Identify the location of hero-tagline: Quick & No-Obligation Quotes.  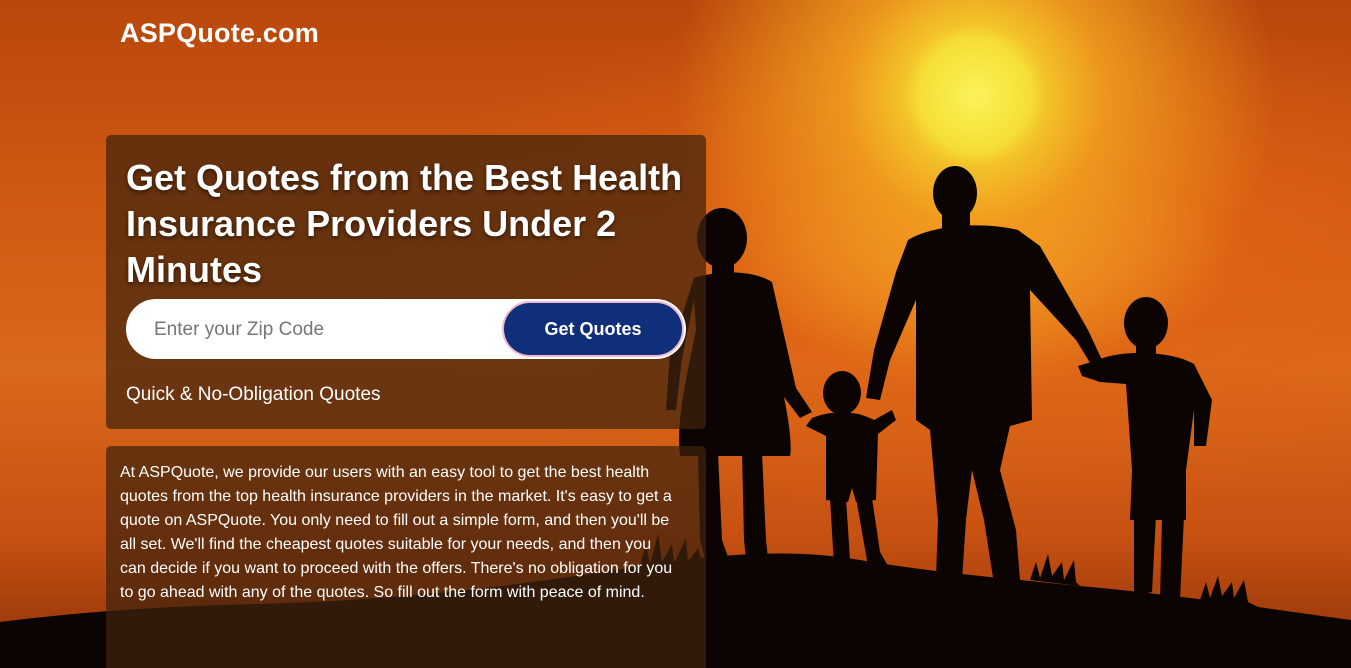
(253, 394).